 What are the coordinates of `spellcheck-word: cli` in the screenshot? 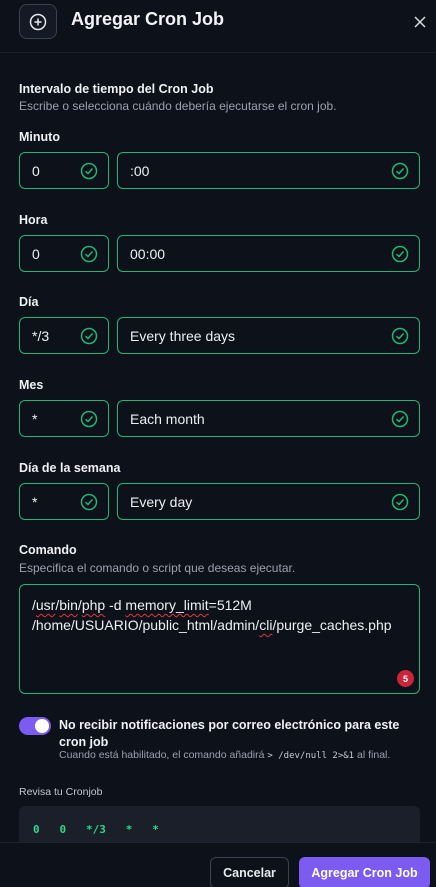 It's located at (266, 625).